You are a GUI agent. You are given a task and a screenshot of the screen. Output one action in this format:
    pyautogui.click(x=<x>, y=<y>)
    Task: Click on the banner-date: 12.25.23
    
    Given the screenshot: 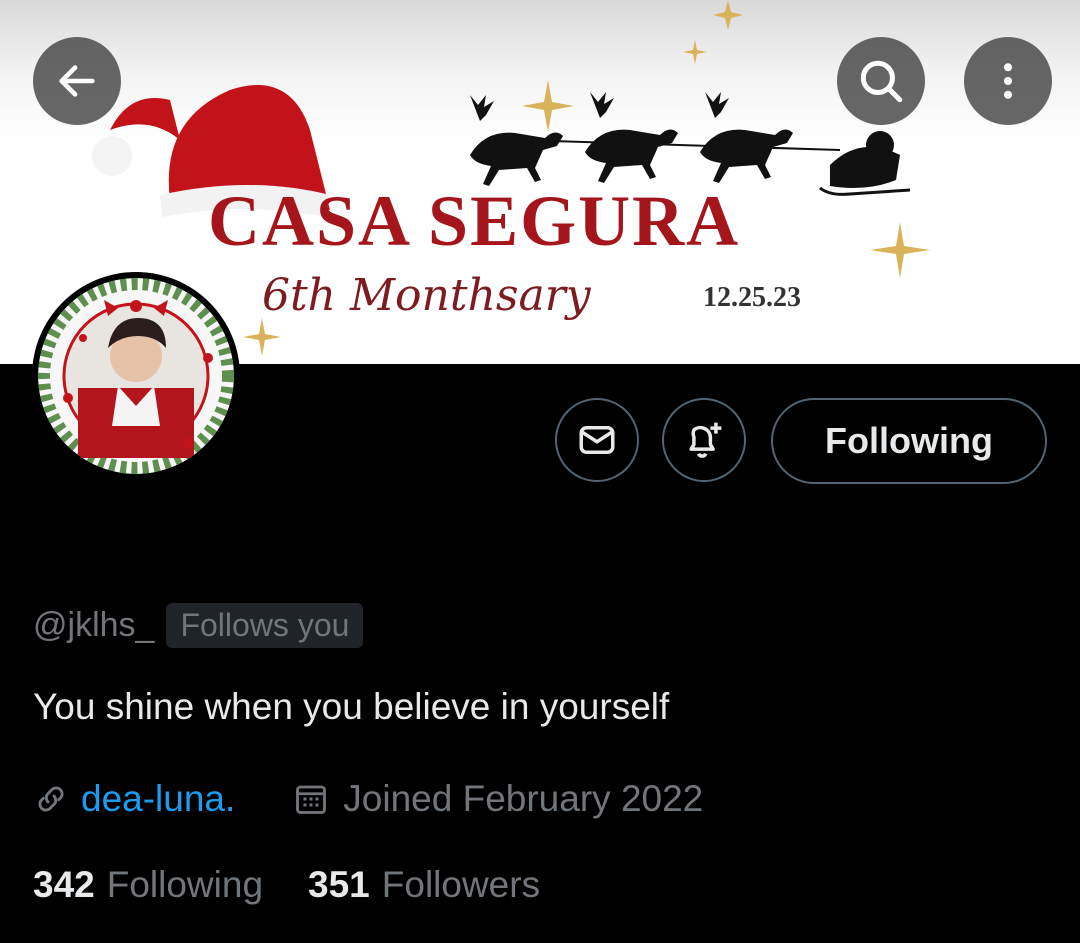 What is the action you would take?
    pyautogui.click(x=752, y=297)
    